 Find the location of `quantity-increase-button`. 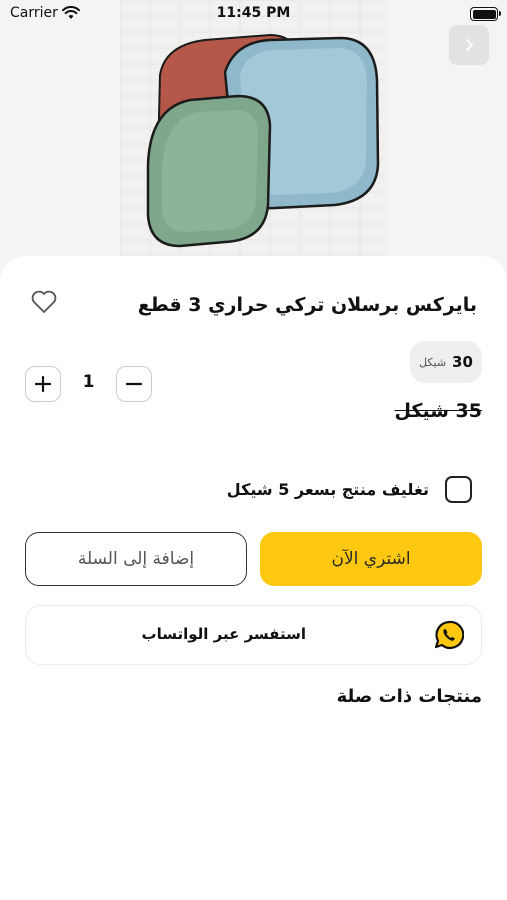

quantity-increase-button is located at coordinates (43, 384).